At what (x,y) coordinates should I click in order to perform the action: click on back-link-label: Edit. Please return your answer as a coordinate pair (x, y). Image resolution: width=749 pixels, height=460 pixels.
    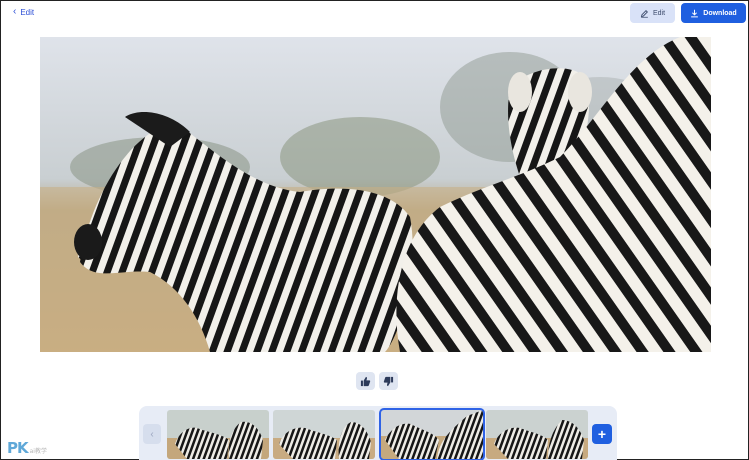
    Looking at the image, I should click on (27, 12).